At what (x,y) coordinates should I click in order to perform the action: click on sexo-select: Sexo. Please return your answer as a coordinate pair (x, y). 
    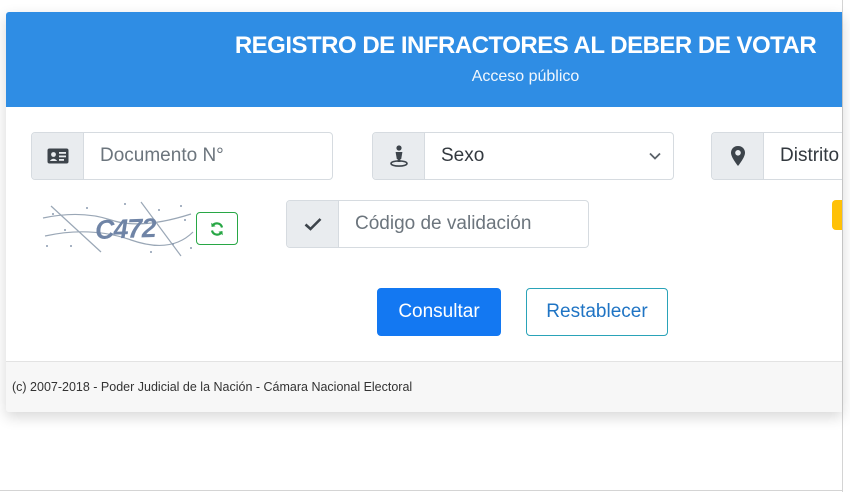
    Looking at the image, I should click on (523, 156).